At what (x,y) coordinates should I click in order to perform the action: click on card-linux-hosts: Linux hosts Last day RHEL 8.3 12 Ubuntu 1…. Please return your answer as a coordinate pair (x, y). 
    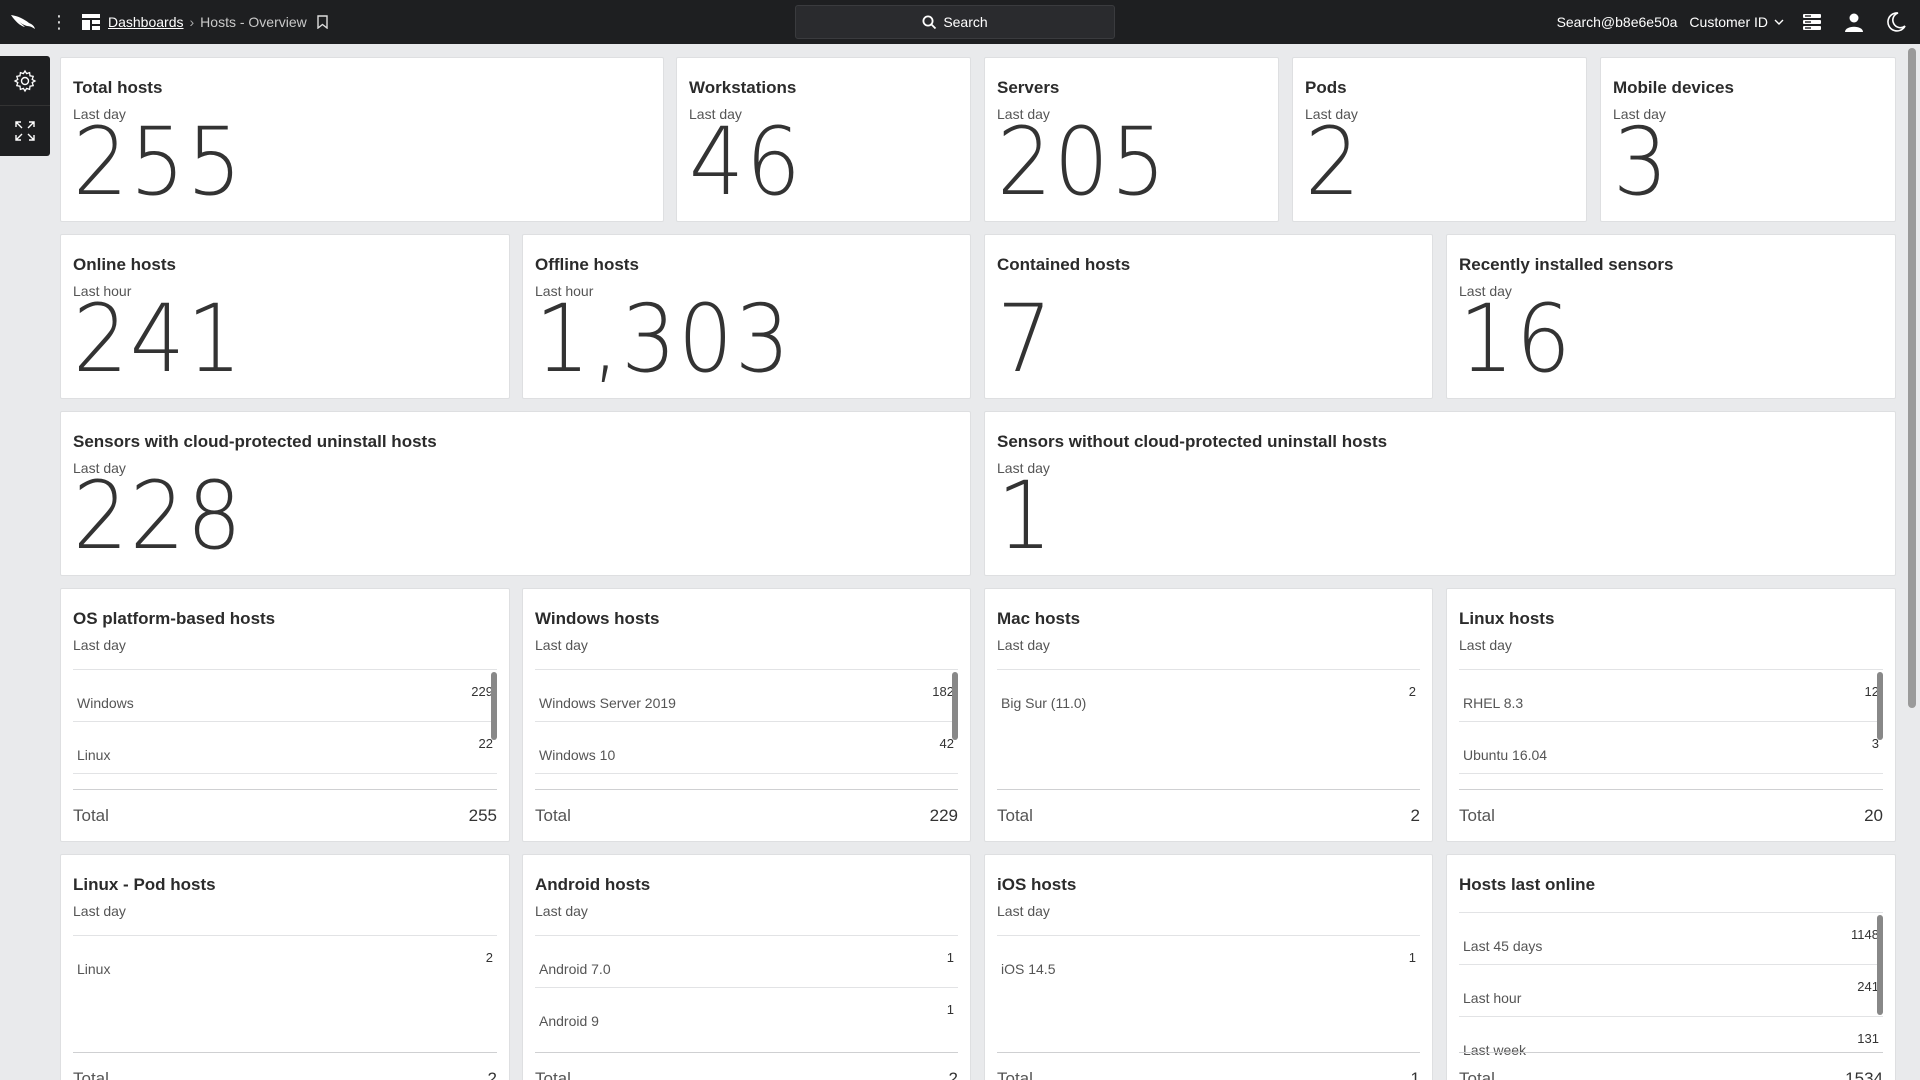
    Looking at the image, I should click on (1671, 715).